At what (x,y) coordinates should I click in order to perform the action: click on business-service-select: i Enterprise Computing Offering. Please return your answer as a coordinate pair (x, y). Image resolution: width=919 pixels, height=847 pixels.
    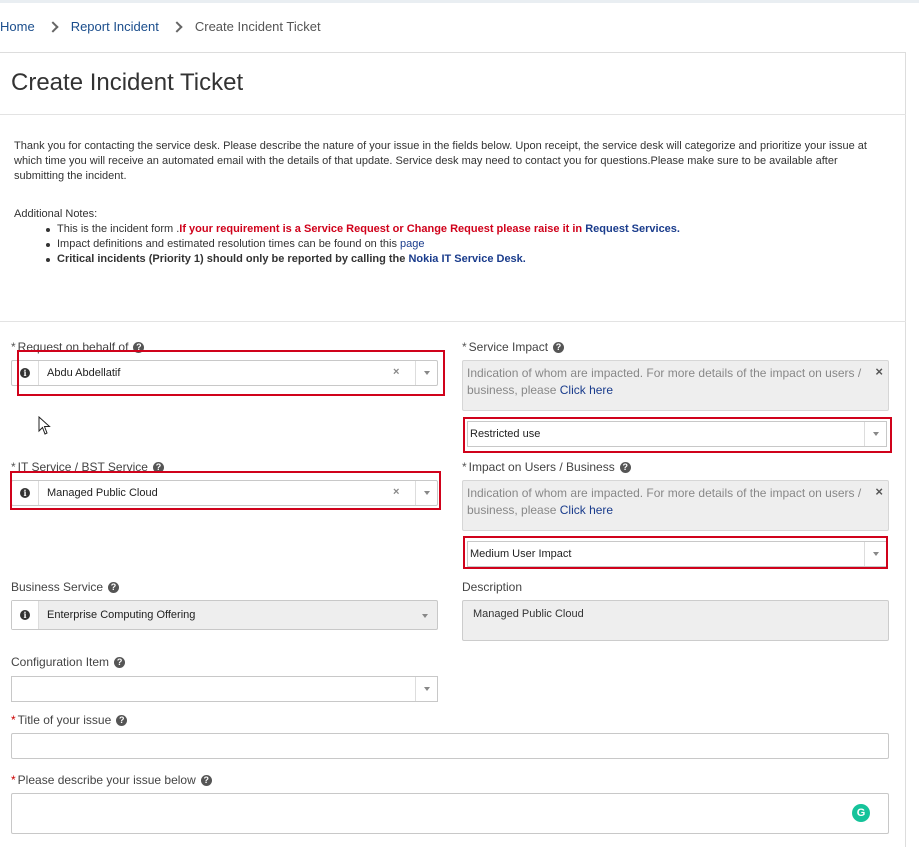
    Looking at the image, I should click on (224, 615).